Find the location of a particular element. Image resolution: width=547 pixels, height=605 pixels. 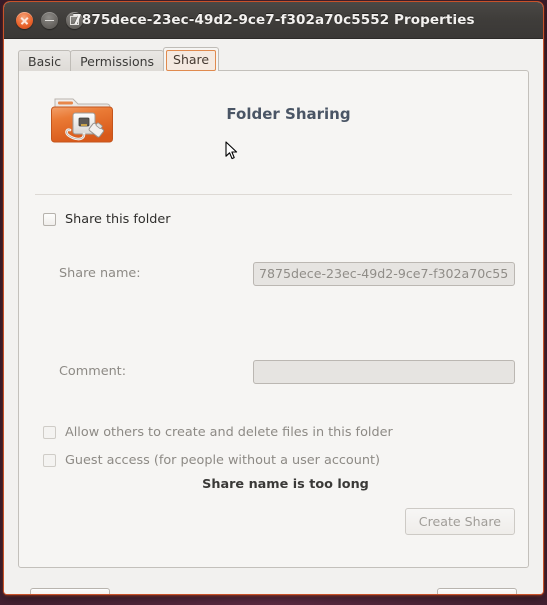

close-icon is located at coordinates (24, 20).